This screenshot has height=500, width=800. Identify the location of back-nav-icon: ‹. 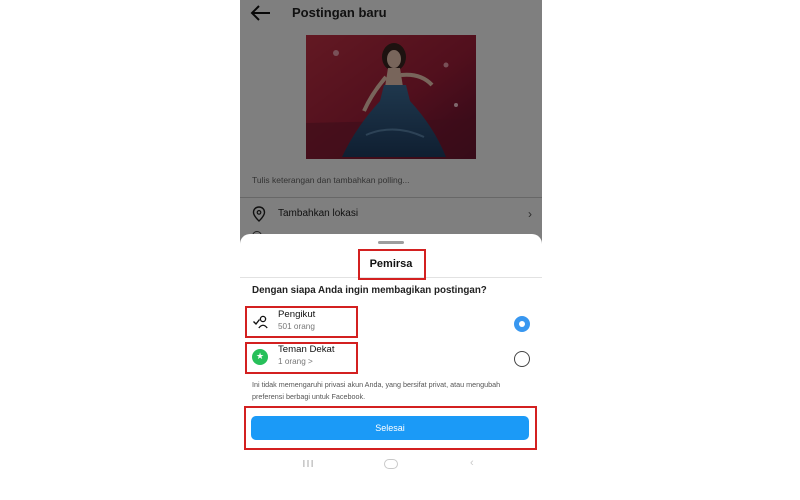
(472, 463).